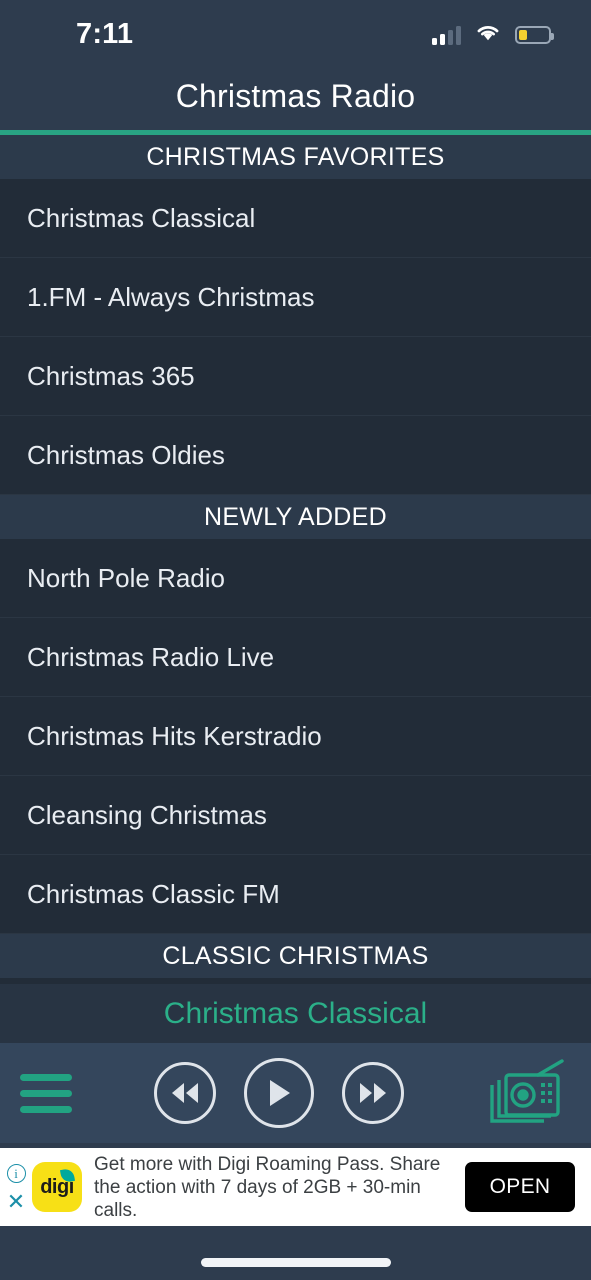  What do you see at coordinates (295, 455) in the screenshot?
I see `list-item: Christmas Oldies` at bounding box center [295, 455].